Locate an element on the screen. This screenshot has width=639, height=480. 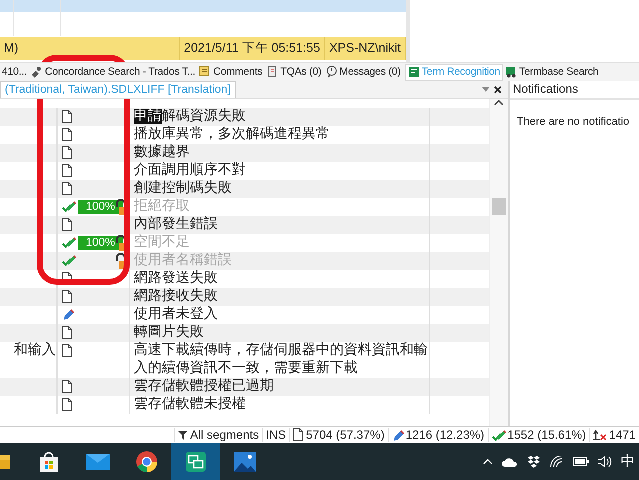
wifi-icon is located at coordinates (557, 462).